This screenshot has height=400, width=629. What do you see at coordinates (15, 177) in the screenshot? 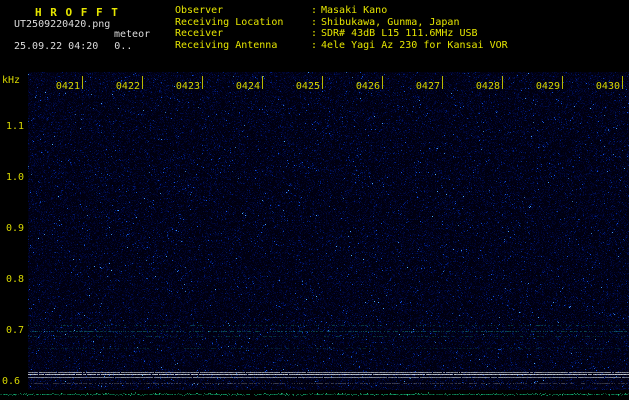
I see `freq-tick-label: 1.0` at bounding box center [15, 177].